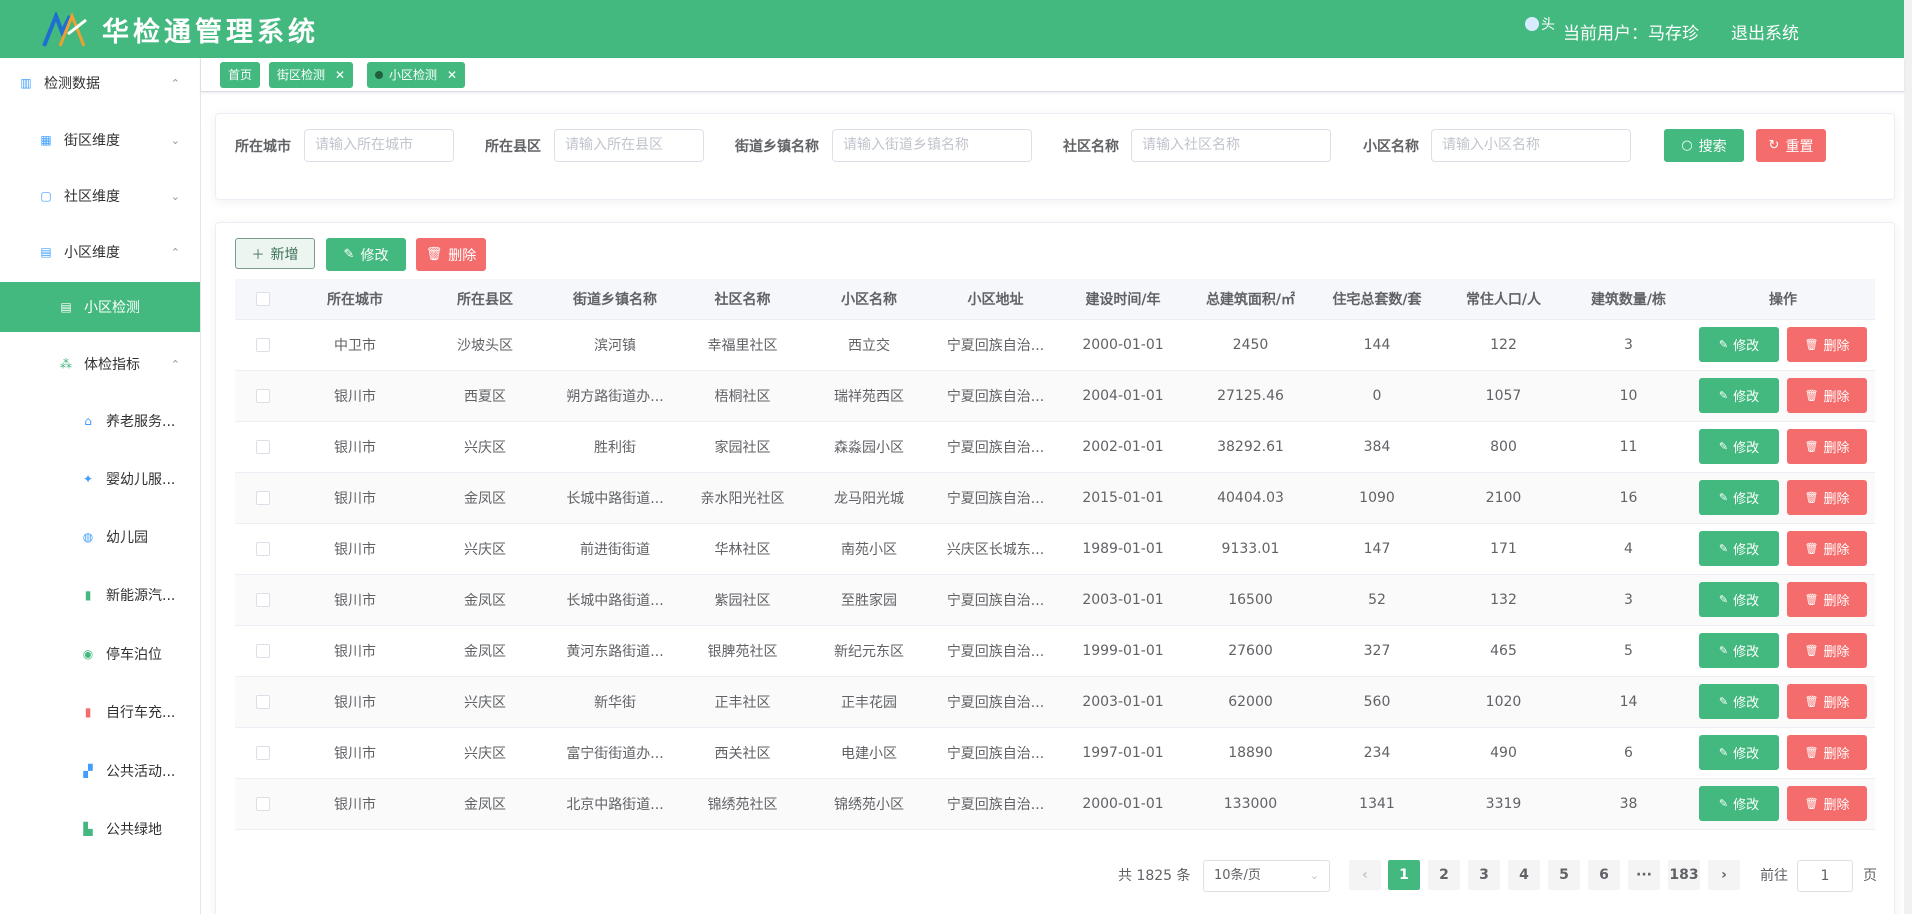  What do you see at coordinates (100, 83) in the screenshot?
I see `sidebar-item: ▥ 检测数据 ⌃` at bounding box center [100, 83].